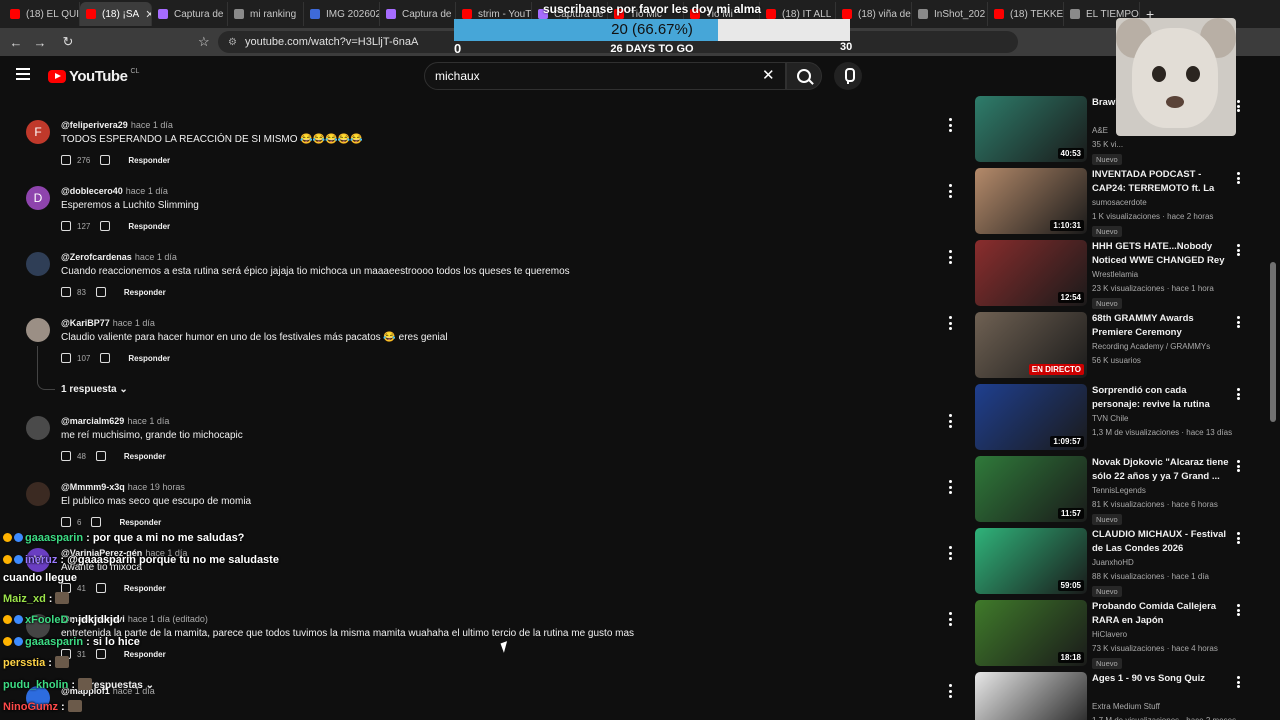 This screenshot has width=1280, height=720. Describe the element at coordinates (804, 76) in the screenshot. I see `search-button` at that location.